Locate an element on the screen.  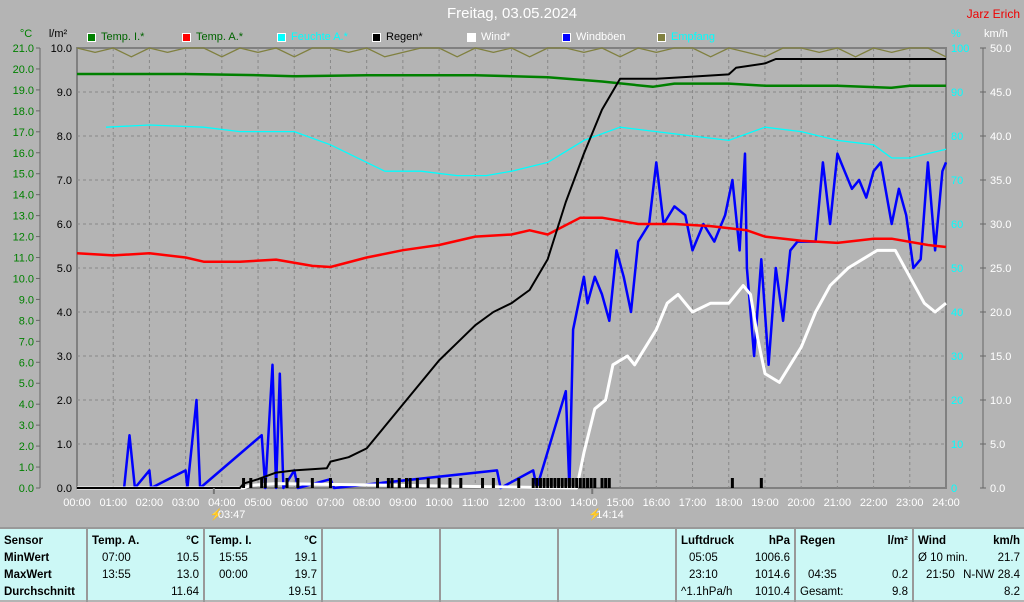
pressure-avg: 1010.4 is located at coordinates (772, 591).